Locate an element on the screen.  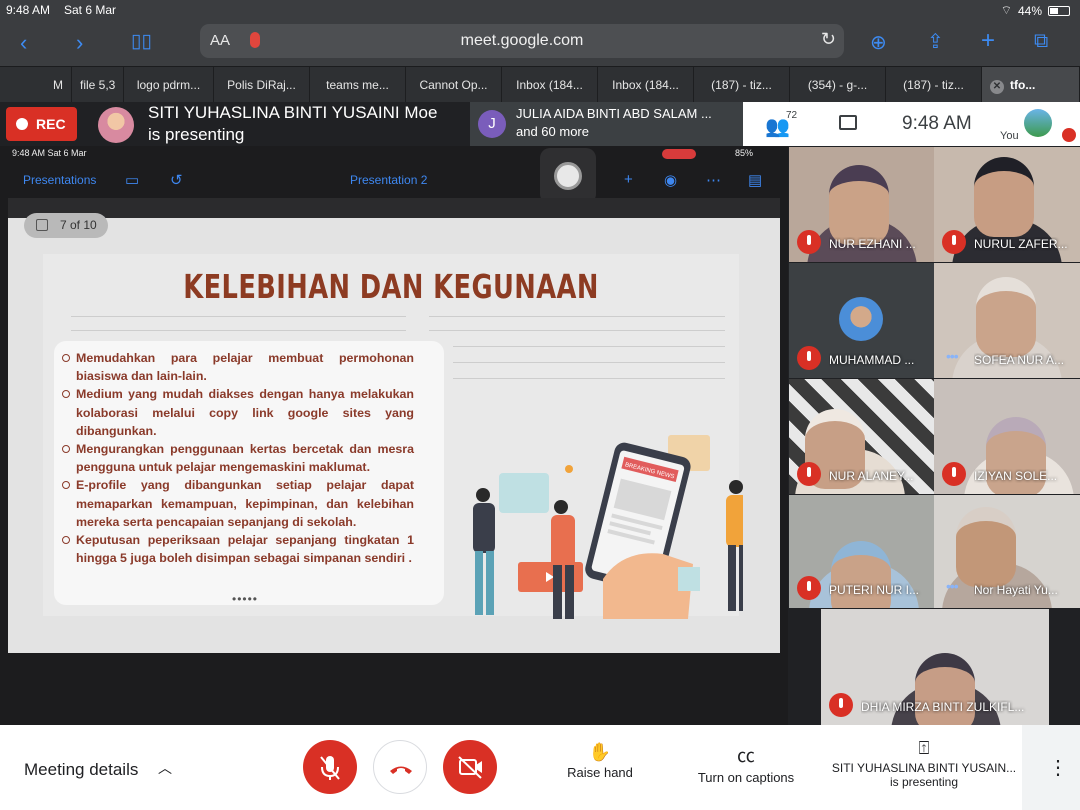
meet-header-actions: 👥 72 9:48 AM You is located at coordinates (911, 124).